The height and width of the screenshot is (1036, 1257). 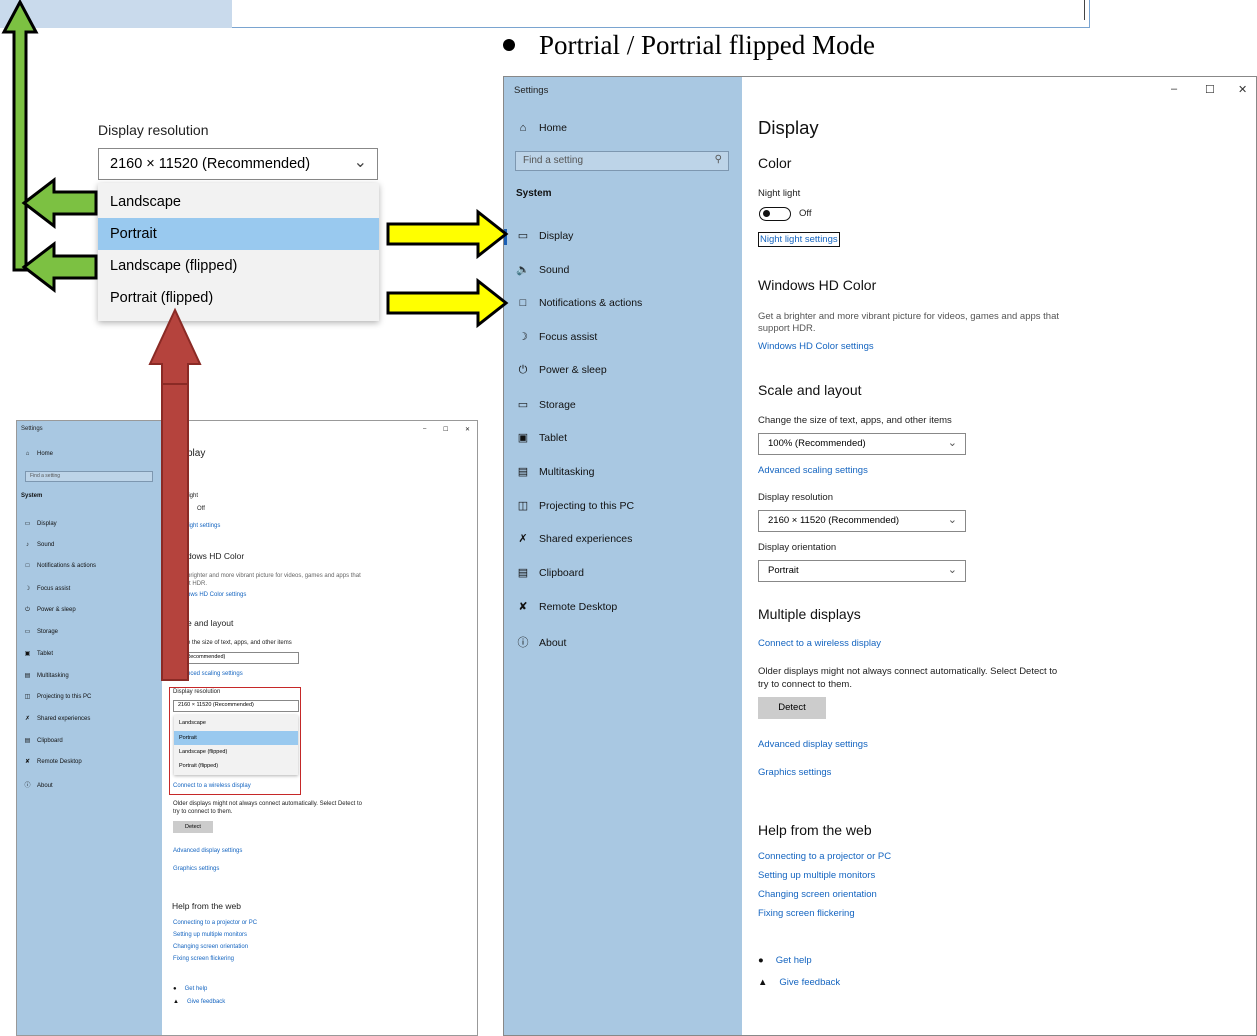 What do you see at coordinates (20, 136) in the screenshot?
I see `green-up-arrow` at bounding box center [20, 136].